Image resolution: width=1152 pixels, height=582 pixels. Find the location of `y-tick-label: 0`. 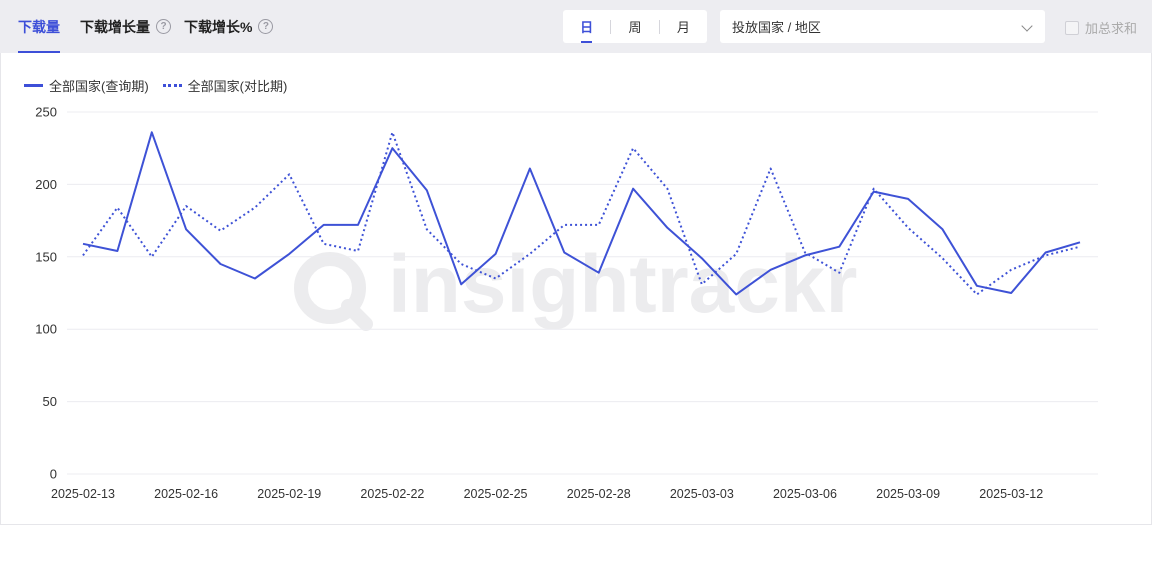

y-tick-label: 0 is located at coordinates (53, 474).